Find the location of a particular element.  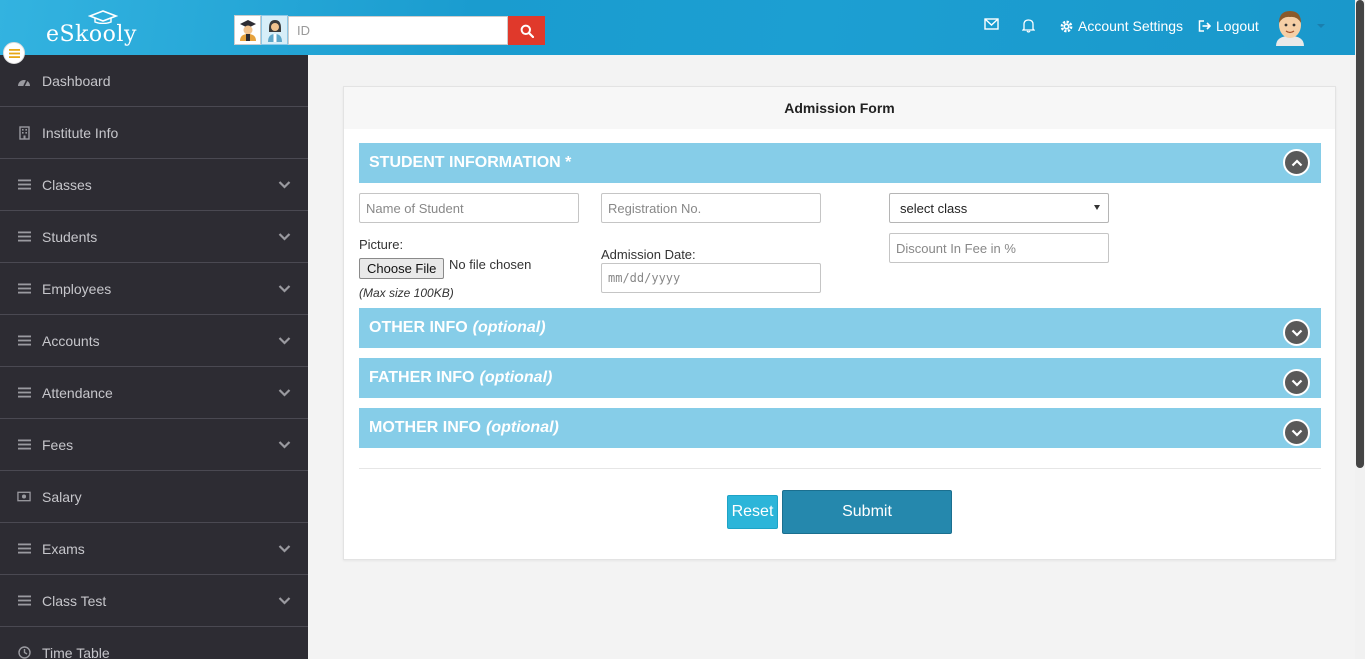

mother-info-optional: (optional) is located at coordinates (522, 427).